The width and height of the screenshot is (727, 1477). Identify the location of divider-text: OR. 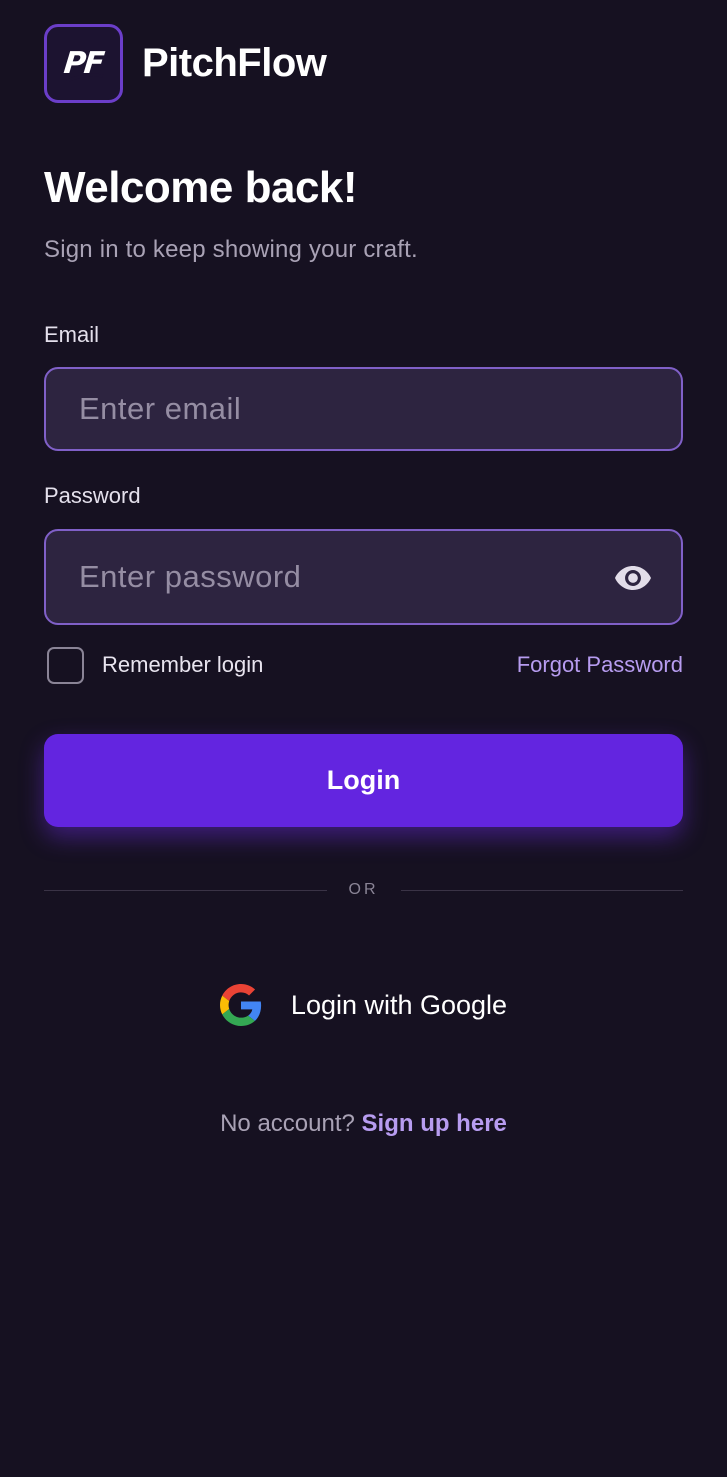
(363, 889).